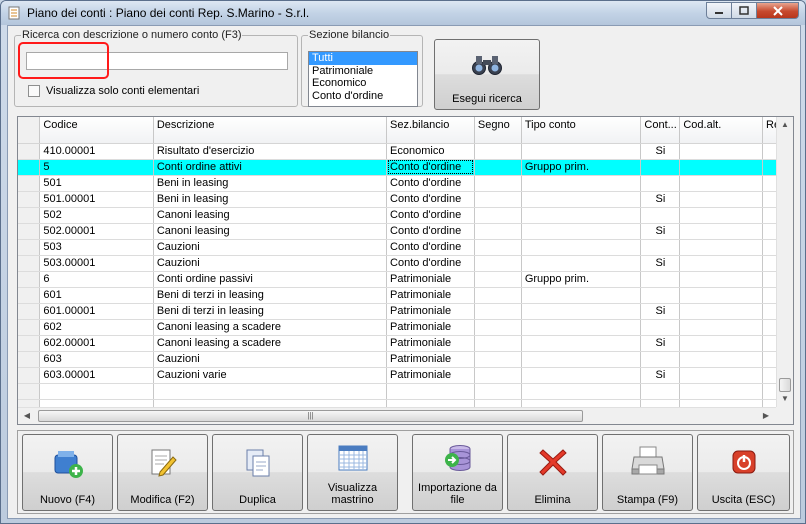 This screenshot has width=806, height=524. Describe the element at coordinates (96, 130) in the screenshot. I see `column-header-codice: Codice` at that location.